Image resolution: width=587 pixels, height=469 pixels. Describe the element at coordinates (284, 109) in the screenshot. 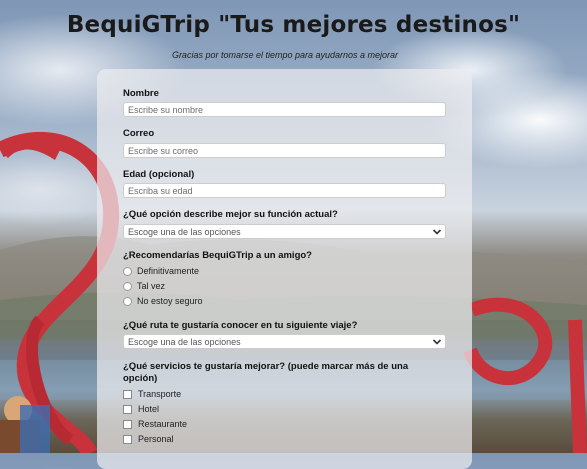

I see `name-input: Escribe su nombre` at that location.